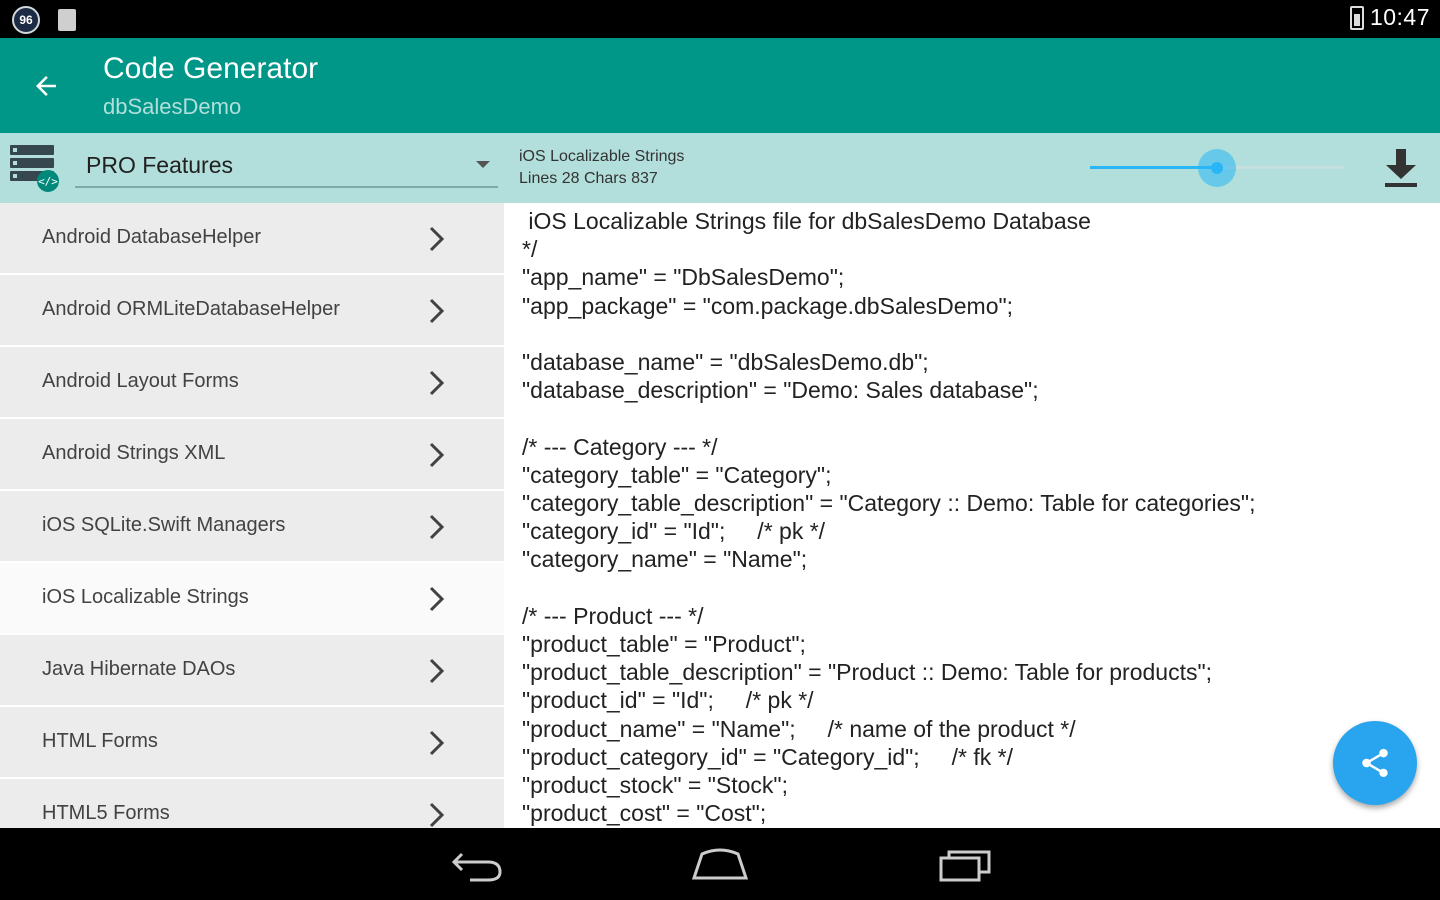  Describe the element at coordinates (588, 178) in the screenshot. I see `file-stats-label: Lines 28 Chars 837` at that location.